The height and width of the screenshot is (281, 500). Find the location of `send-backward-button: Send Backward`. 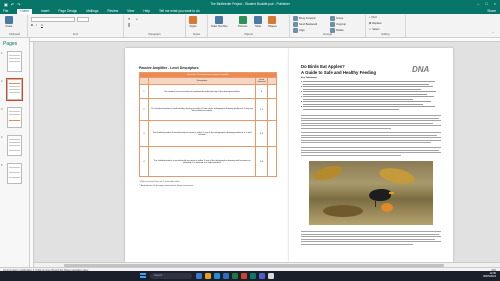

send-backward-button: Send Backward is located at coordinates (305, 24).